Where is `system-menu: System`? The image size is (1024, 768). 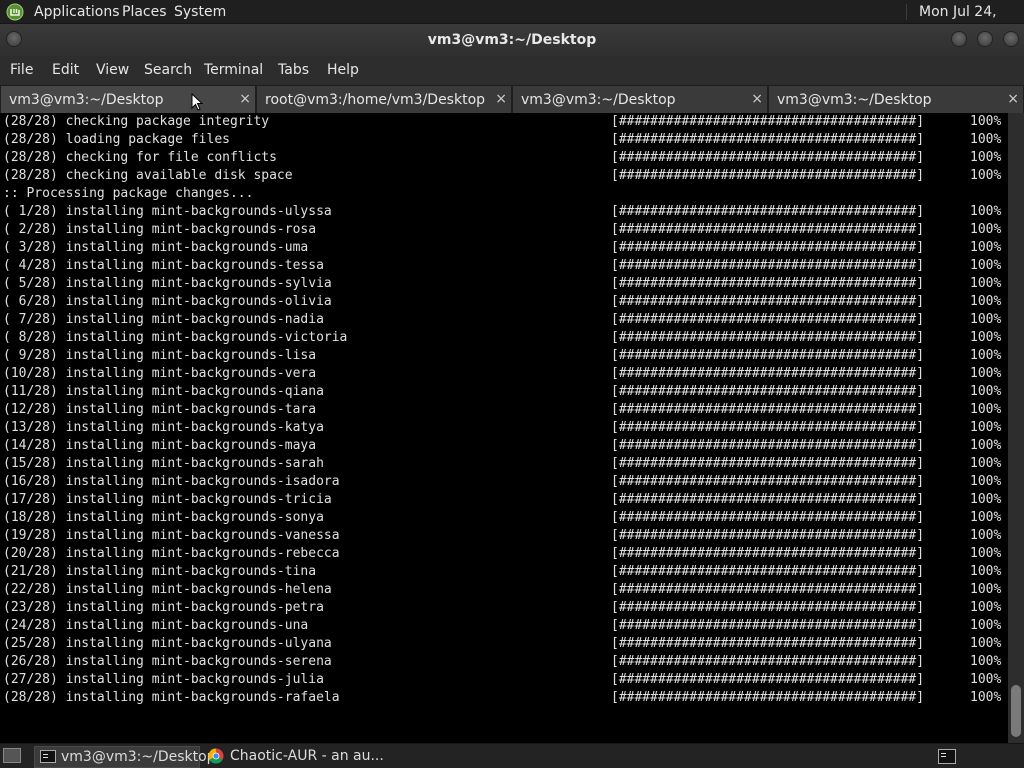 system-menu: System is located at coordinates (200, 12).